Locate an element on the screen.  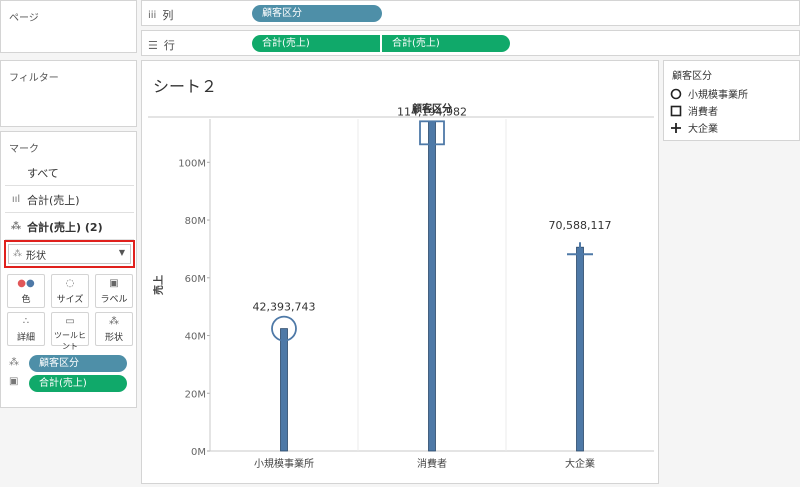
tooltip-button: ▭ ツールヒント is located at coordinates (70, 331).